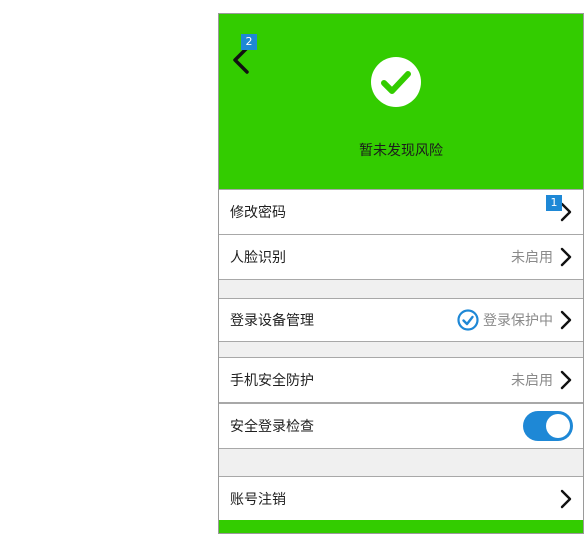 The image size is (585, 535). What do you see at coordinates (401, 499) in the screenshot?
I see `cancel-account-row: 账号注销` at bounding box center [401, 499].